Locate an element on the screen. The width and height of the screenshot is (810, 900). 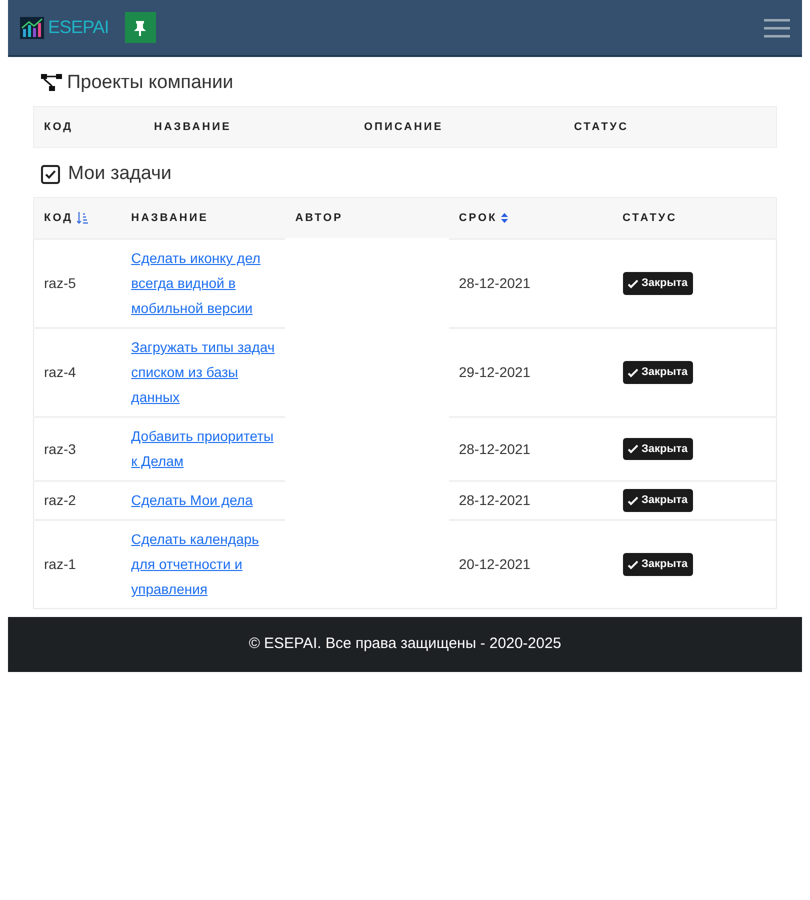
pin-icon is located at coordinates (140, 28).